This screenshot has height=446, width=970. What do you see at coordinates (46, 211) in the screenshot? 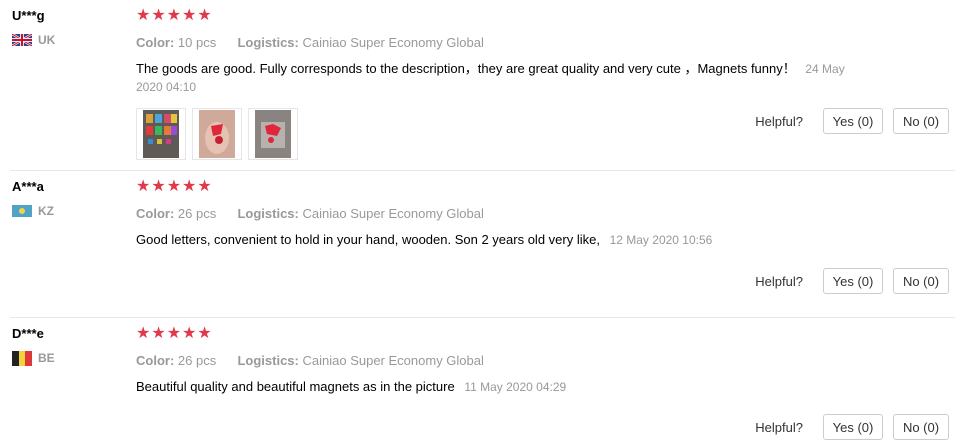
I see `country-code: KZ` at bounding box center [46, 211].